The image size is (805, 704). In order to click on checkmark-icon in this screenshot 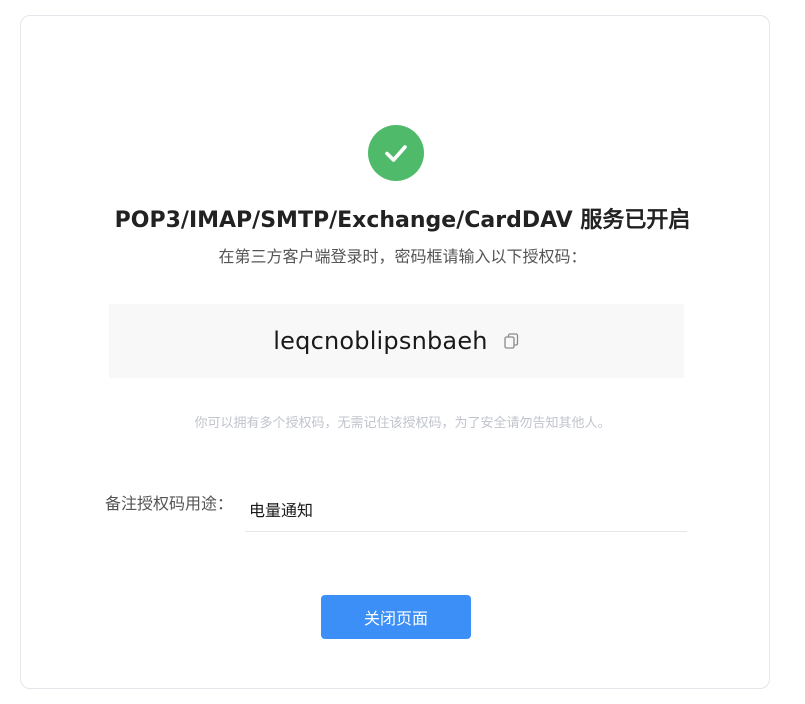, I will do `click(396, 153)`.